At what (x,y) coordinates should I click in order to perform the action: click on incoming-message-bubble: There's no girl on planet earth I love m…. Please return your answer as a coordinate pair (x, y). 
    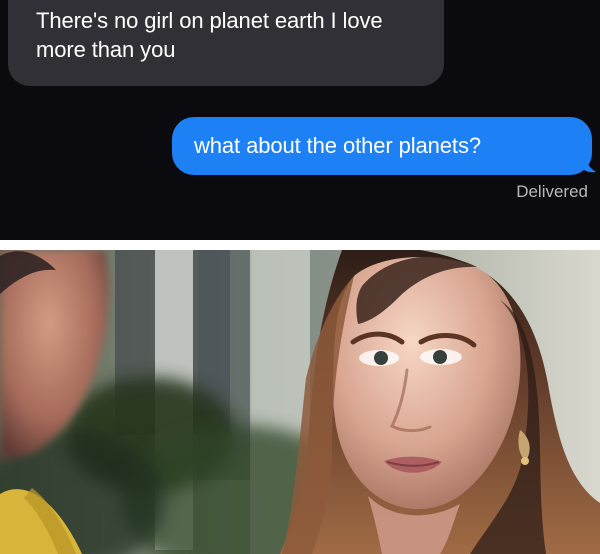
    Looking at the image, I should click on (226, 43).